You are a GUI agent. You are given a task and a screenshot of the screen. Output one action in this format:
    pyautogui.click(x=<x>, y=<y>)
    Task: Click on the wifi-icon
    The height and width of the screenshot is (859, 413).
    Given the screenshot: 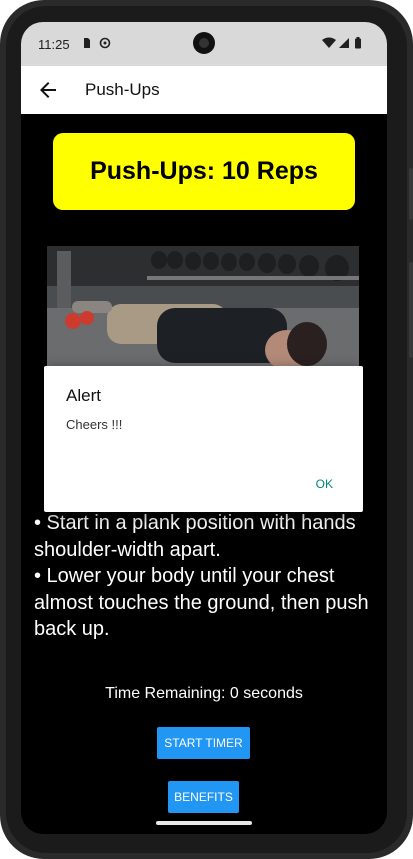 What is the action you would take?
    pyautogui.click(x=329, y=42)
    